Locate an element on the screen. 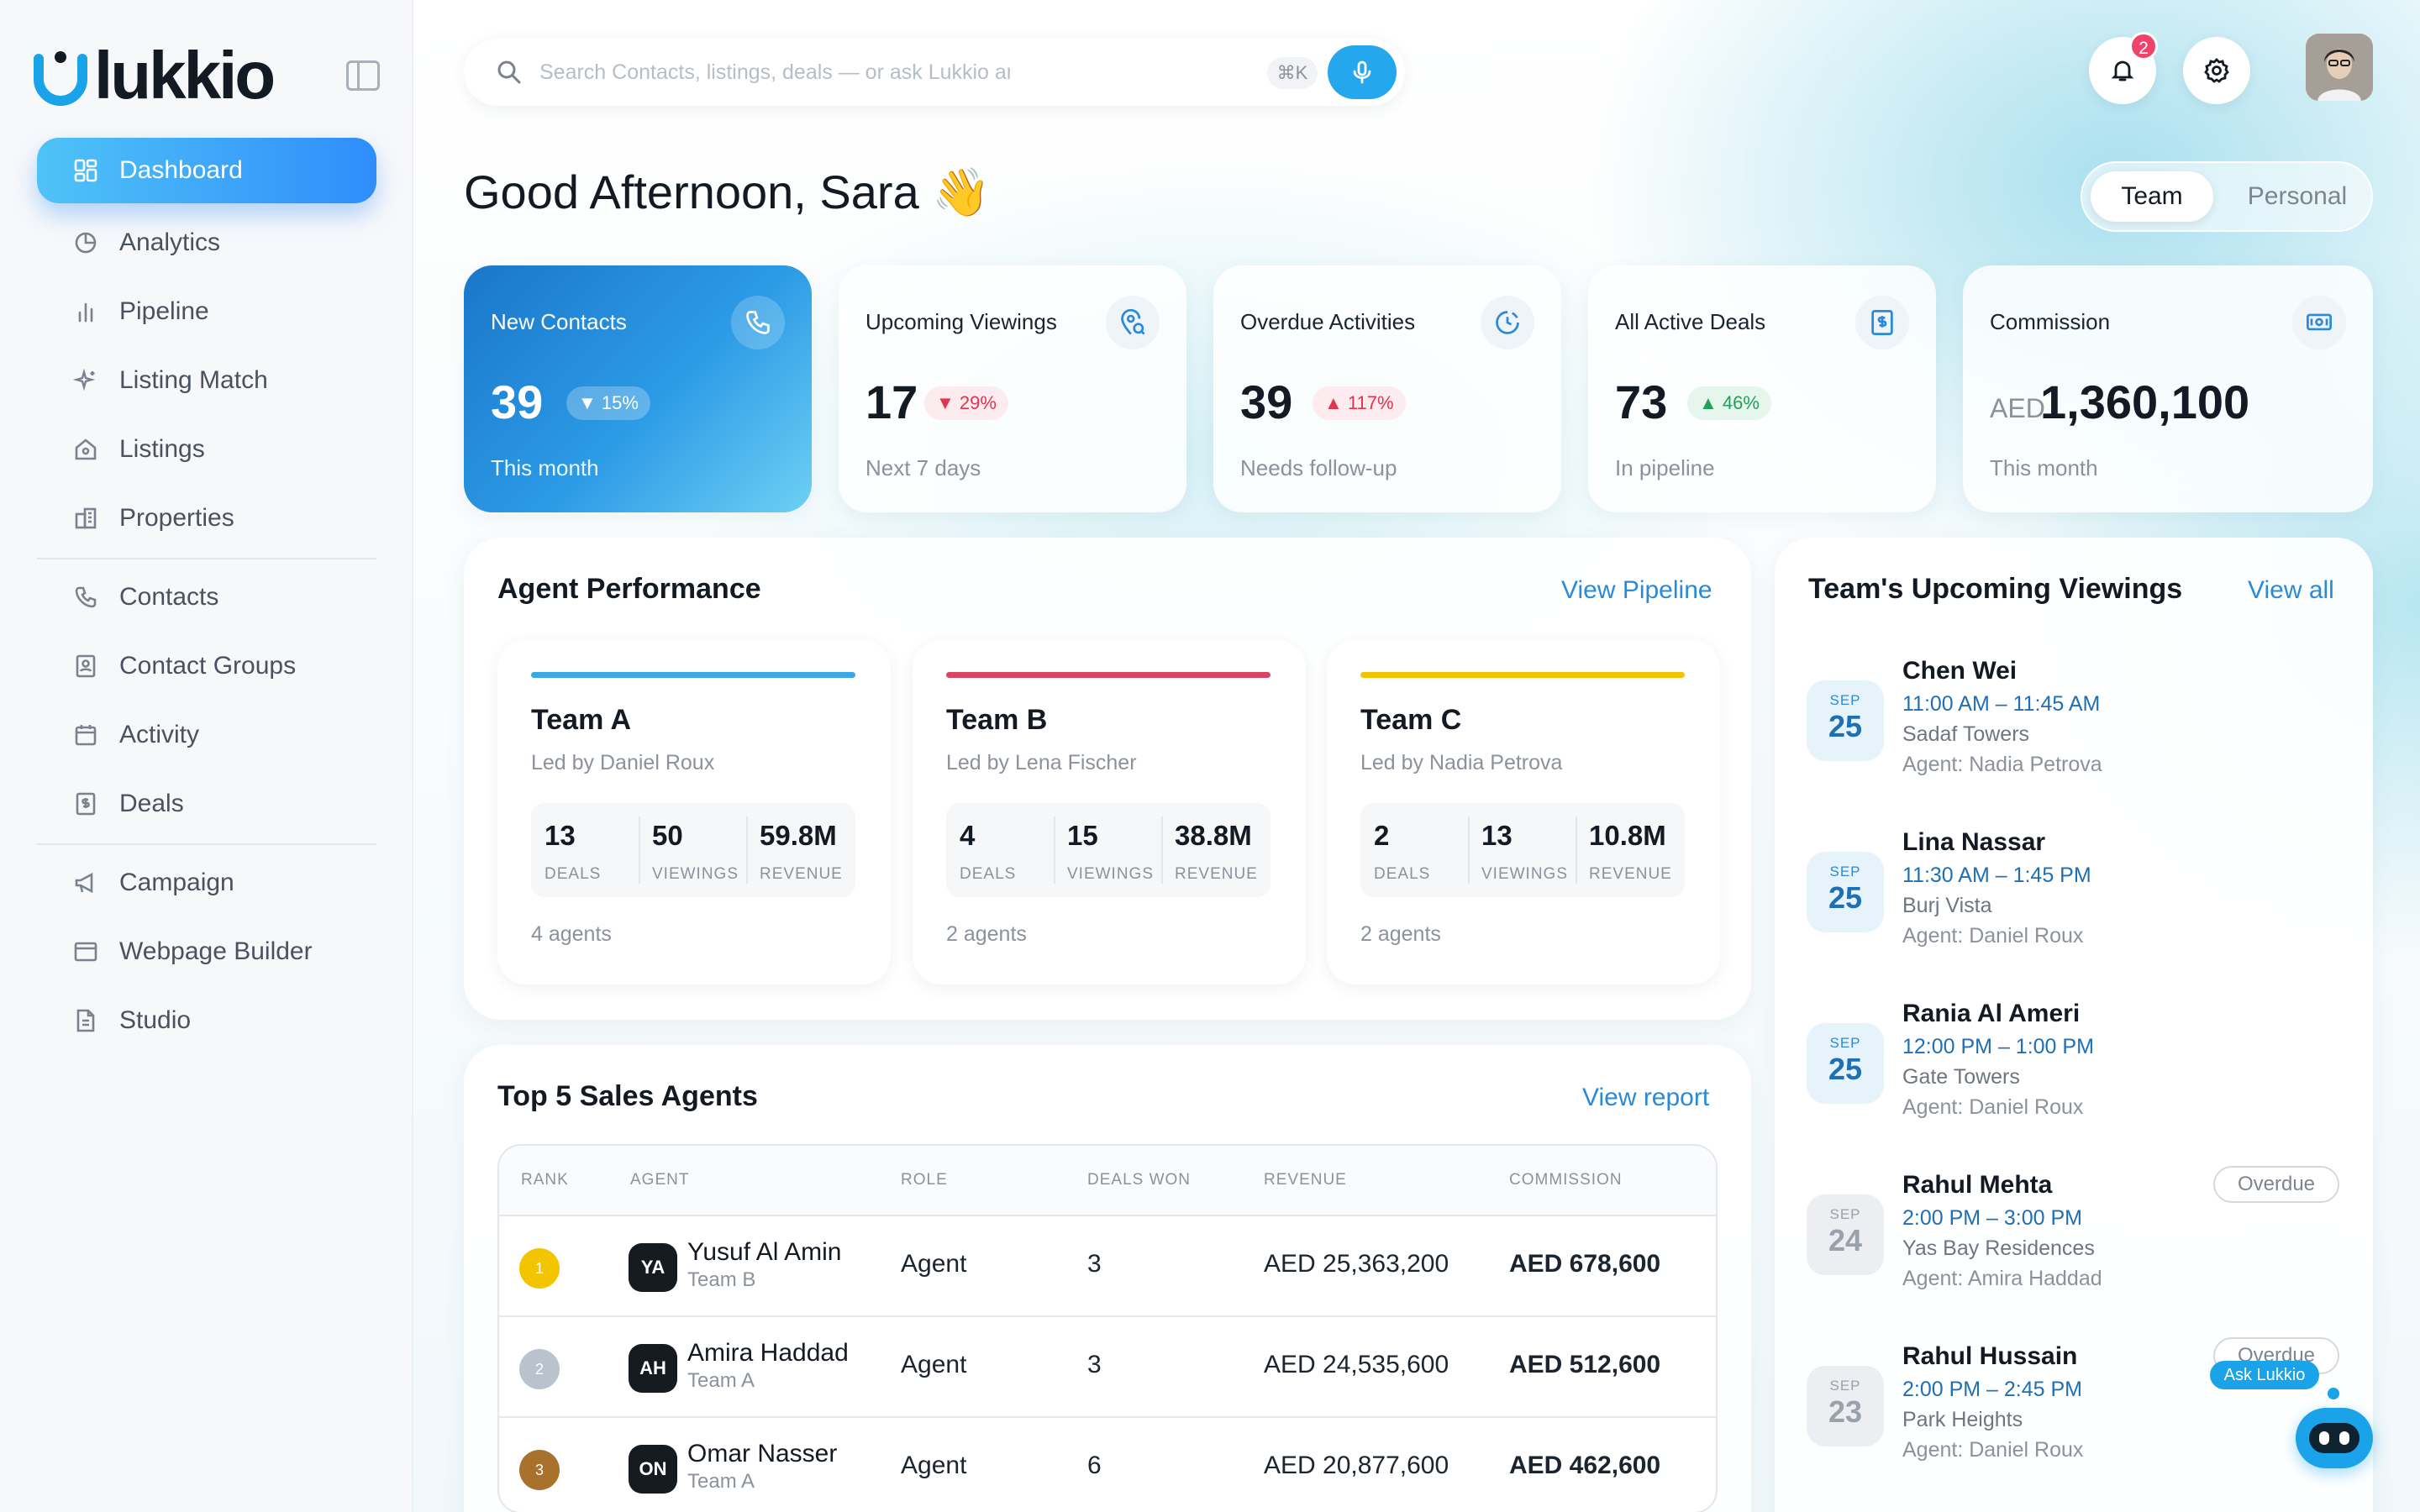 This screenshot has height=1512, width=2420. assigned-agent: Agent: Daniel Roux is located at coordinates (1993, 1450).